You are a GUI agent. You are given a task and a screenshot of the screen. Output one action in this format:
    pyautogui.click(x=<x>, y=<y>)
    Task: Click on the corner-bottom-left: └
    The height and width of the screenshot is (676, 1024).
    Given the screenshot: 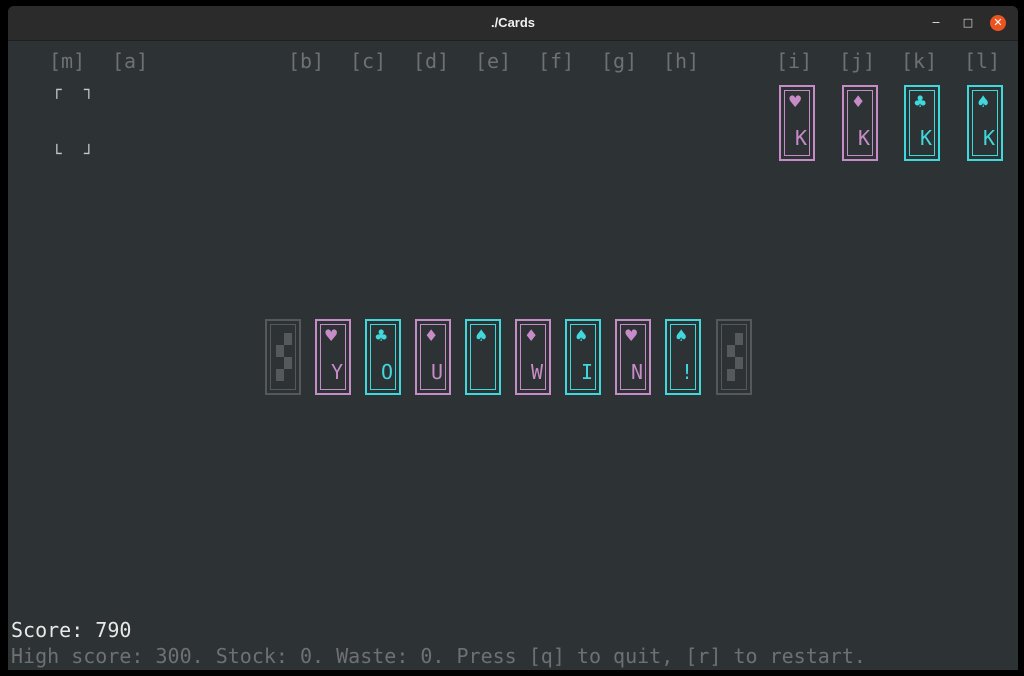 What is the action you would take?
    pyautogui.click(x=57, y=153)
    